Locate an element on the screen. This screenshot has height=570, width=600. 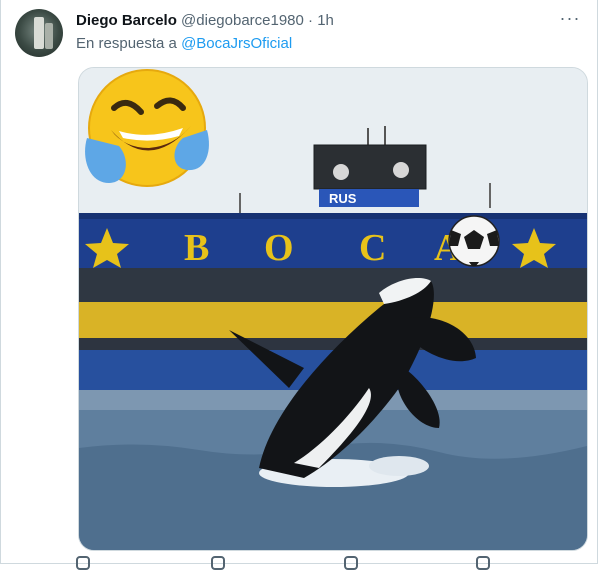
action-bar is located at coordinates (331, 563).